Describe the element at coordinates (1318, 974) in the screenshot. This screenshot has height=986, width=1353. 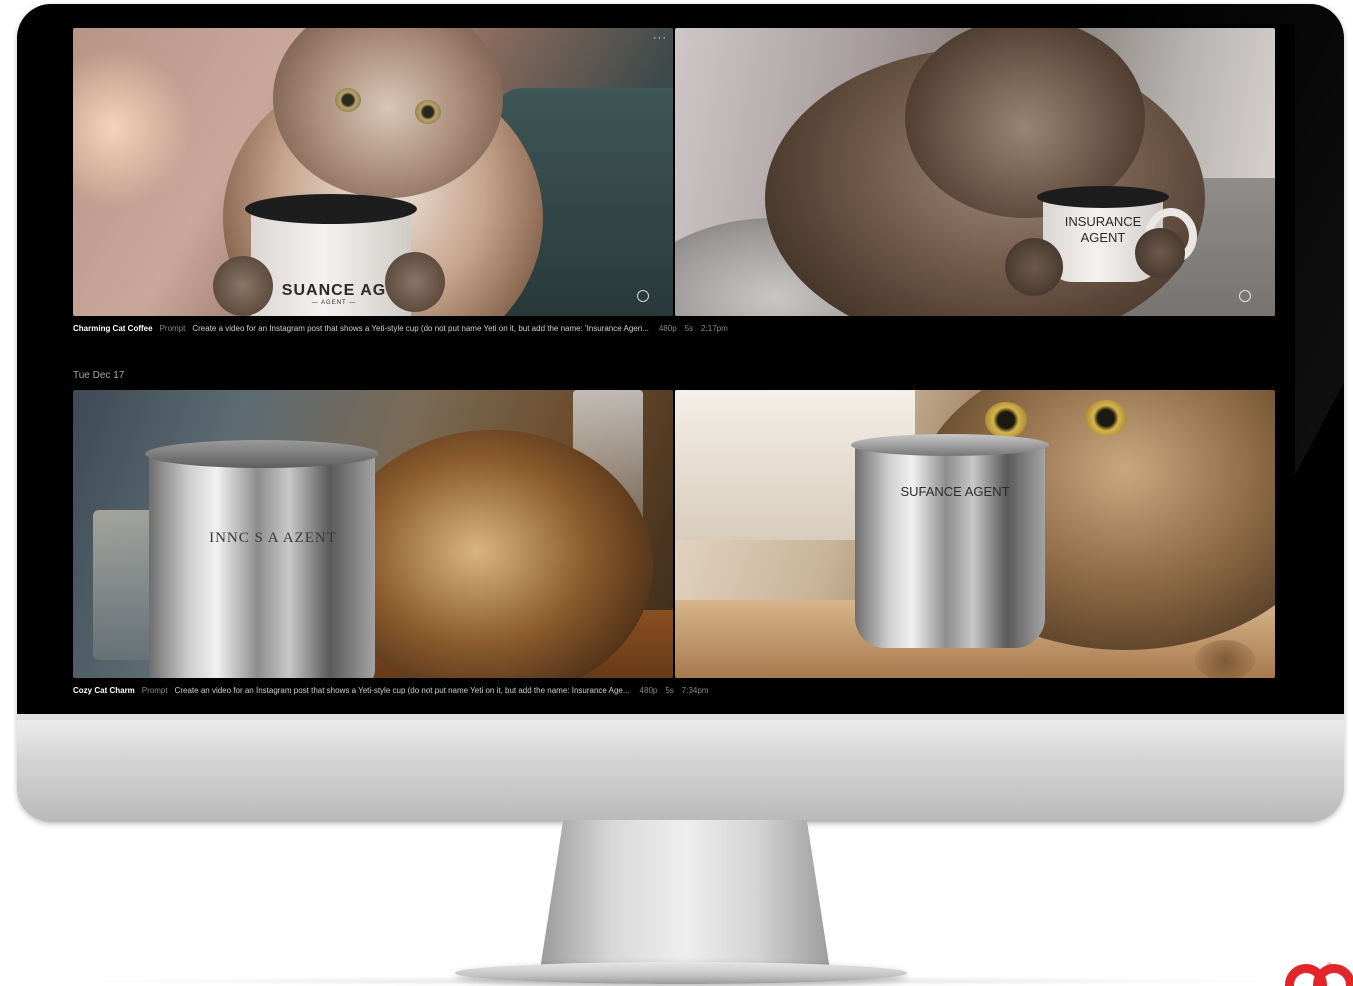
I see `brand-logo: ®` at that location.